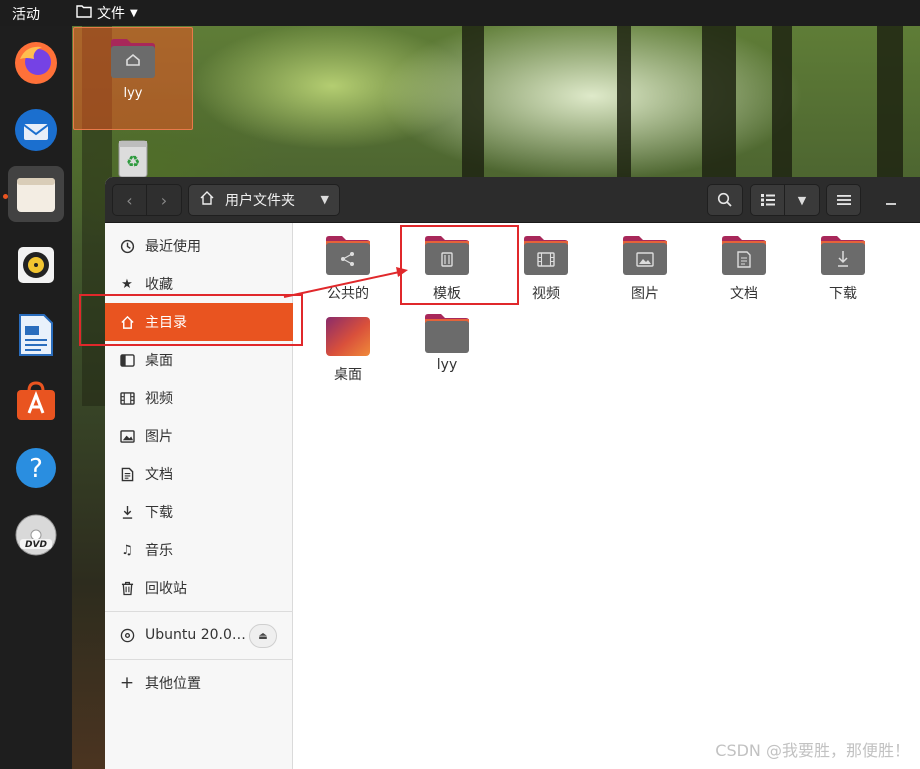  I want to click on dock-rhythmbox, so click(36, 265).